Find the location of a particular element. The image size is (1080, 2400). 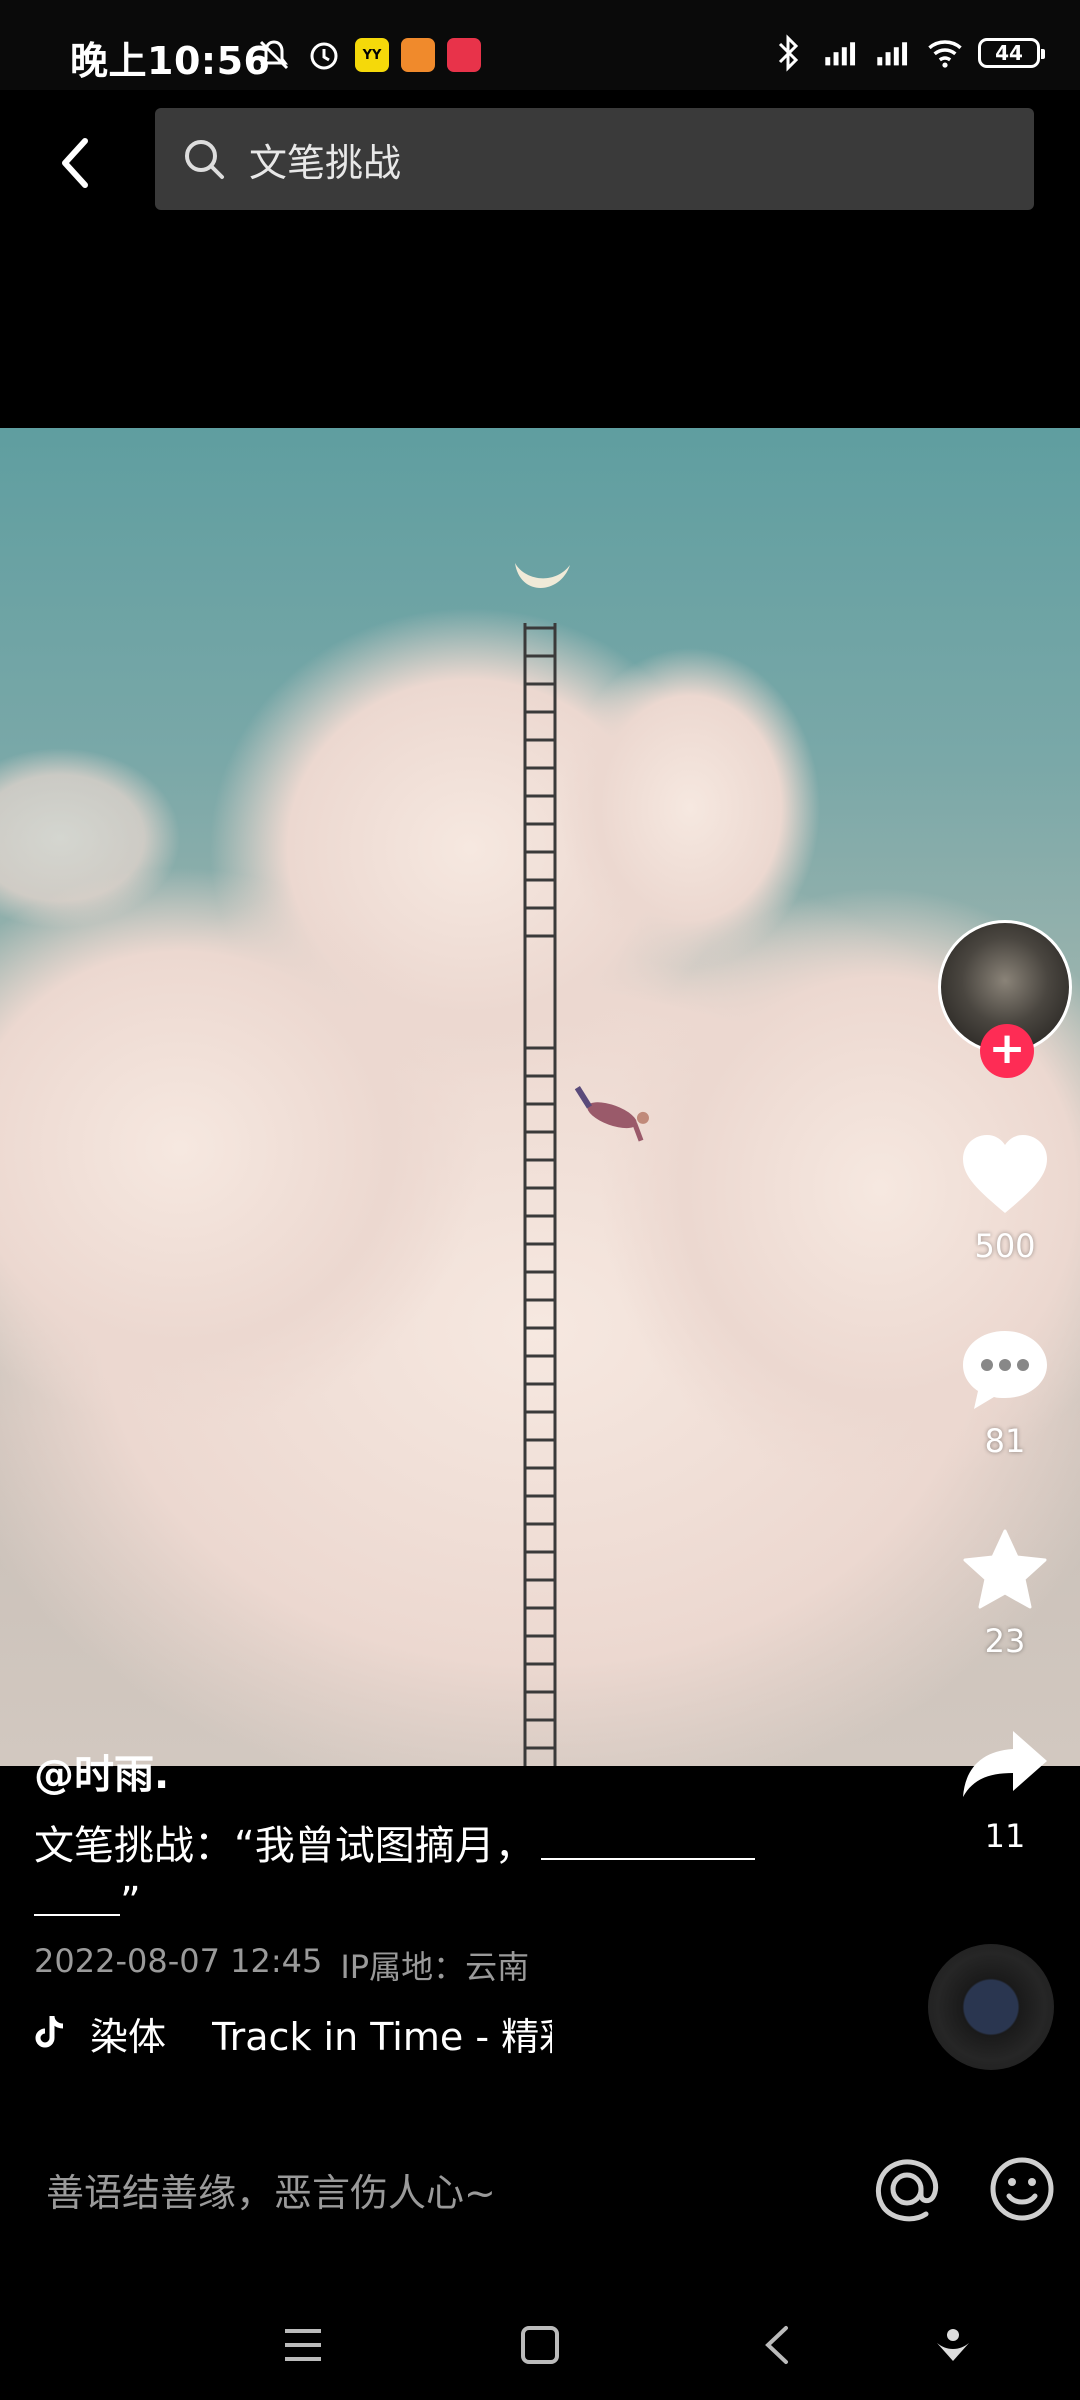

game-app-icon is located at coordinates (418, 55).